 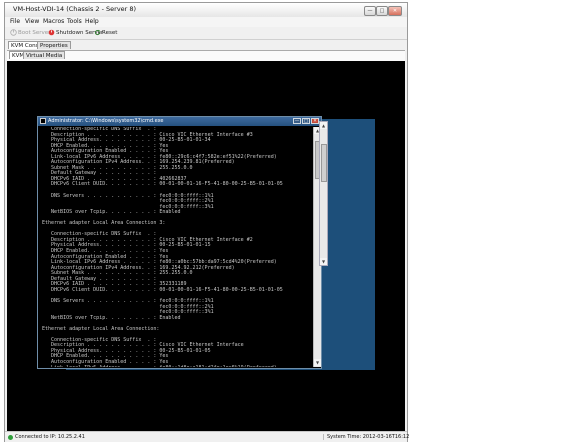 What do you see at coordinates (97, 32) in the screenshot?
I see `reset-icon` at bounding box center [97, 32].